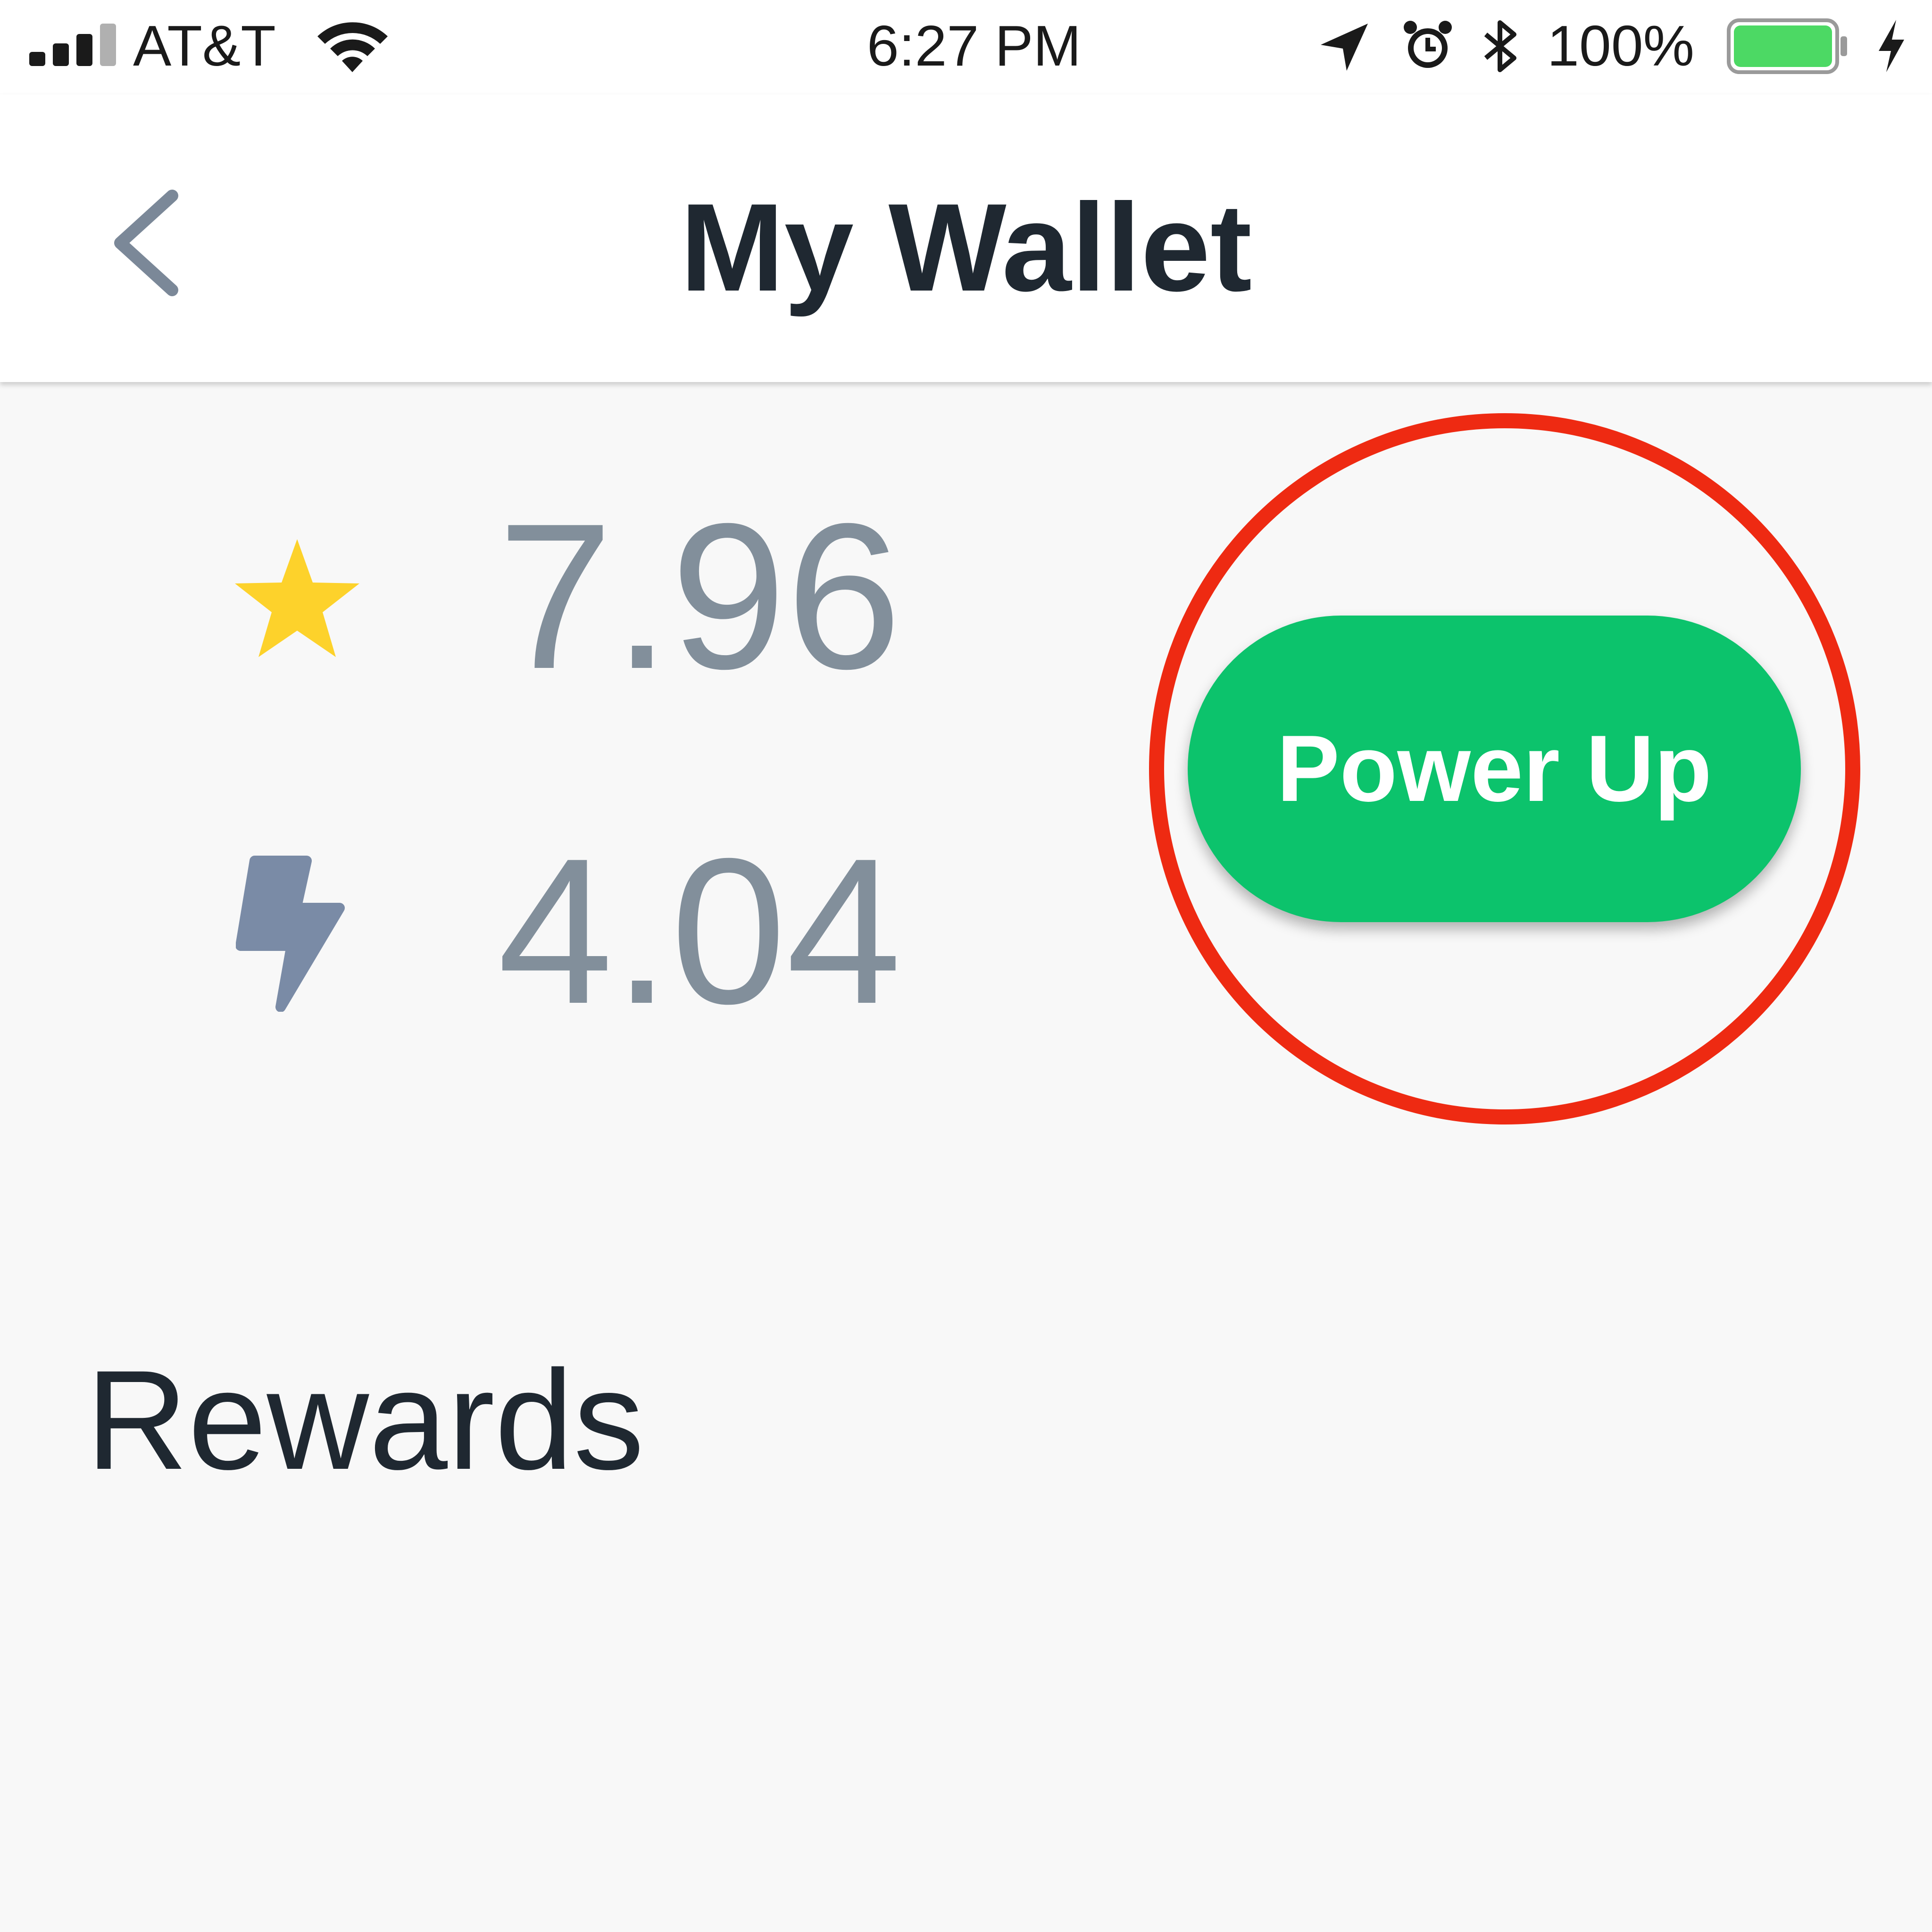  Describe the element at coordinates (297, 598) in the screenshot. I see `star-icon` at that location.